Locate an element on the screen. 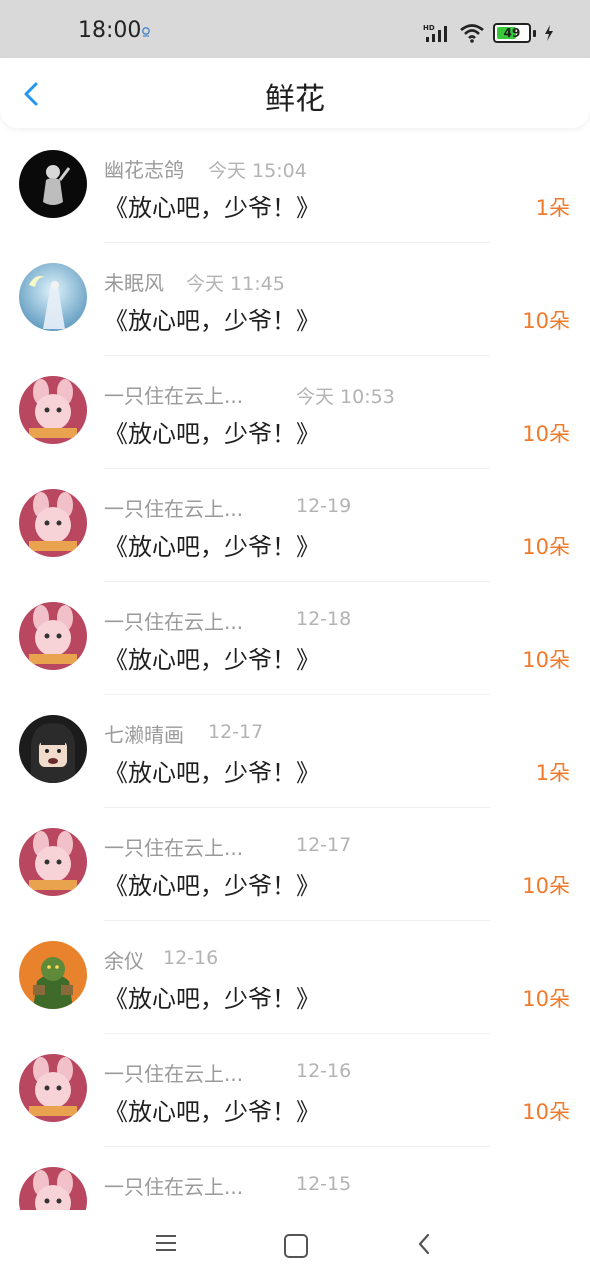 Image resolution: width=590 pixels, height=1280 pixels. svg-text: HD is located at coordinates (429, 28).